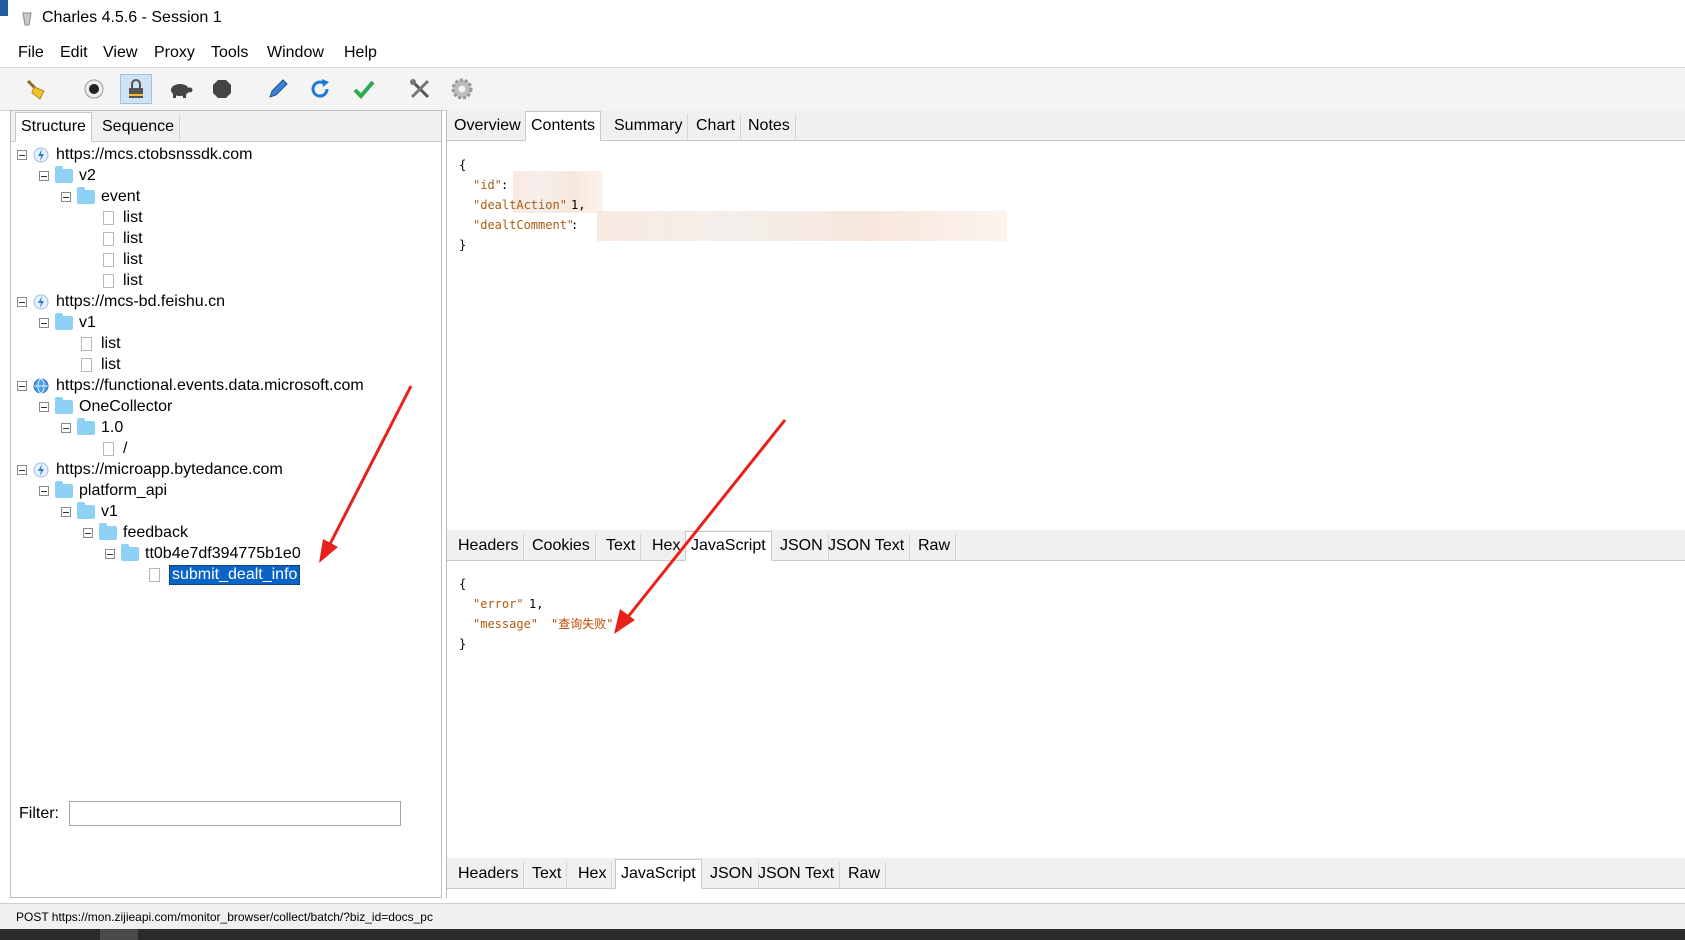 Image resolution: width=1685 pixels, height=940 pixels. Describe the element at coordinates (36, 89) in the screenshot. I see `broom-icon` at that location.